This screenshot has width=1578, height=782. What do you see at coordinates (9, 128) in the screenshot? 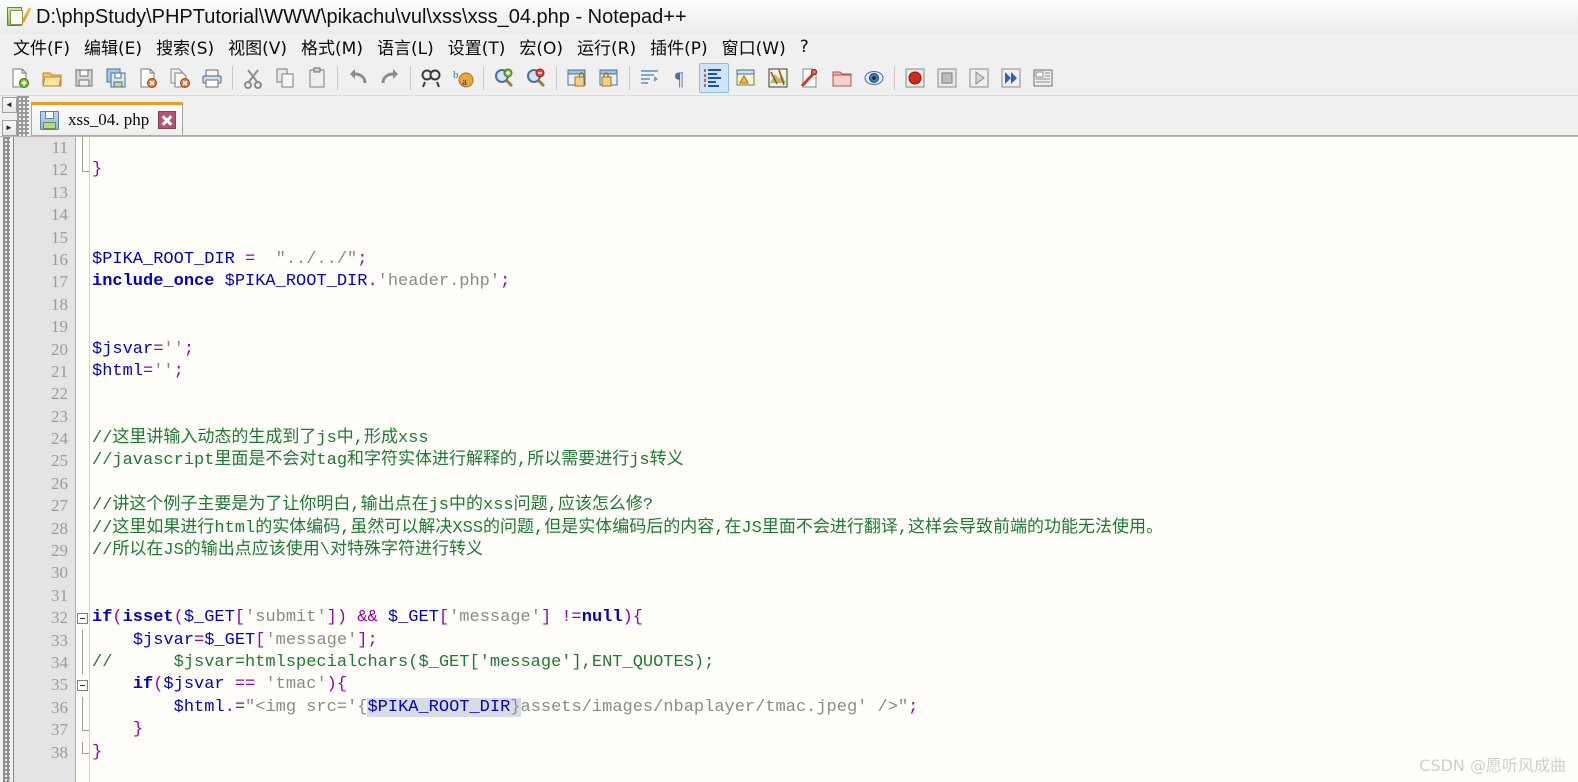
I see `tab-scroll-right-icon: ►` at bounding box center [9, 128].